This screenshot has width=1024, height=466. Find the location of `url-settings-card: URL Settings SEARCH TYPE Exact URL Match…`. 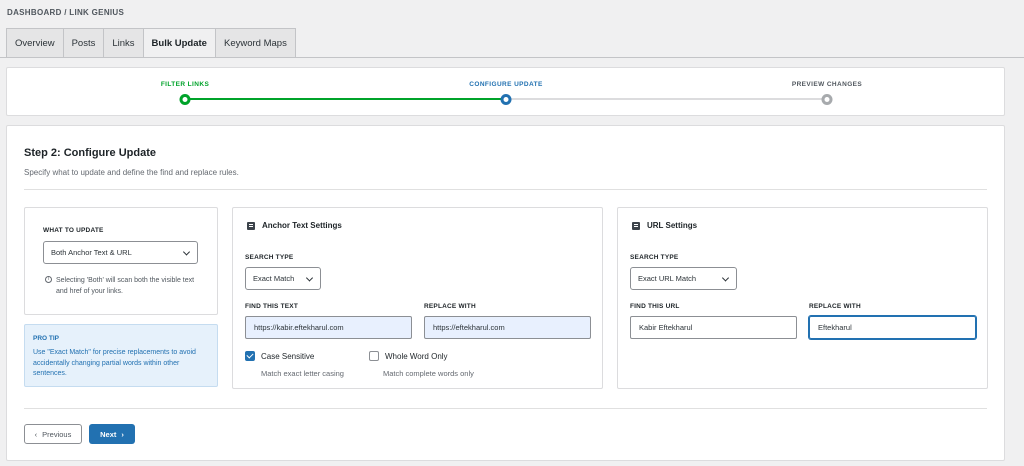

url-settings-card: URL Settings SEARCH TYPE Exact URL Match… is located at coordinates (802, 298).